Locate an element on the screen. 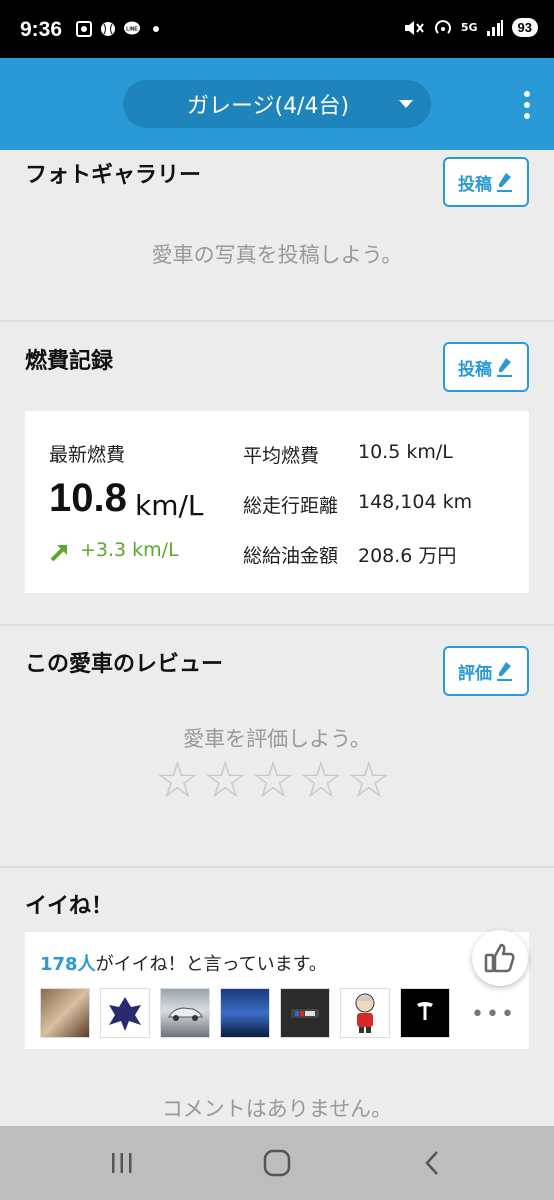  photo-empty-text: 愛車の写真を投稿しよう。 is located at coordinates (277, 255).